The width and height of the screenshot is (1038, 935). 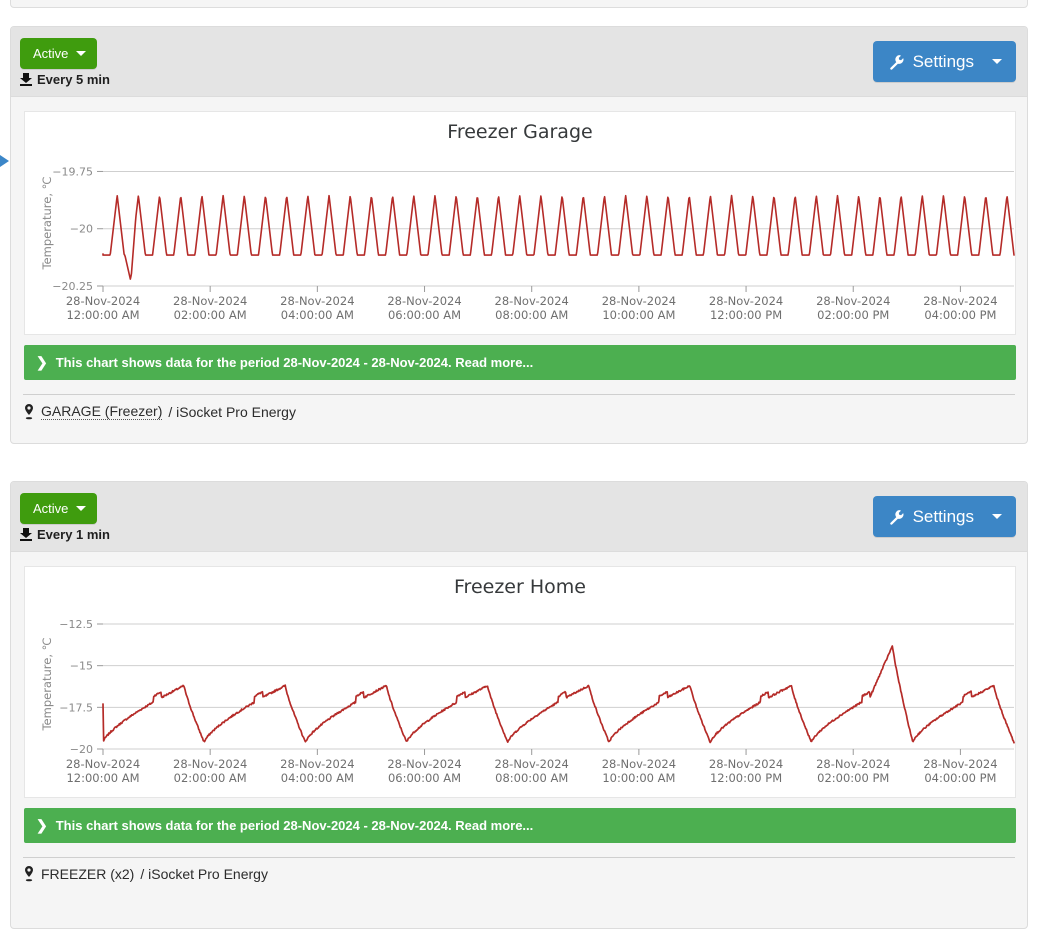 What do you see at coordinates (72, 171) in the screenshot?
I see `svg-text: −19.75` at bounding box center [72, 171].